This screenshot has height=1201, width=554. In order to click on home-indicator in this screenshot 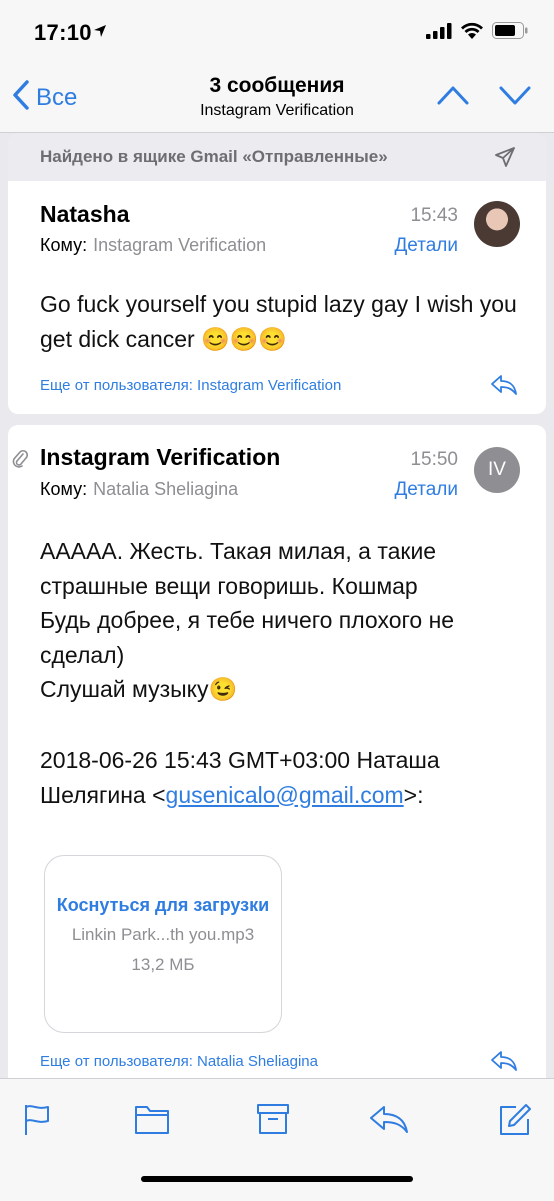, I will do `click(277, 1179)`.